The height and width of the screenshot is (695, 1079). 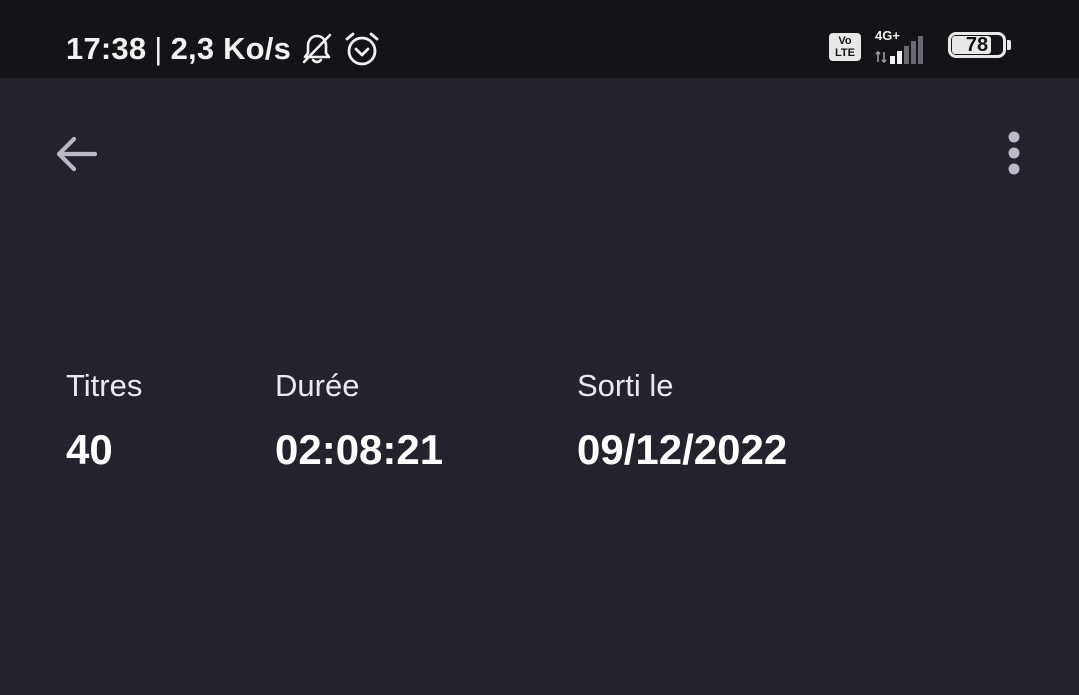 What do you see at coordinates (625, 385) in the screenshot?
I see `release-date-label: Sorti le` at bounding box center [625, 385].